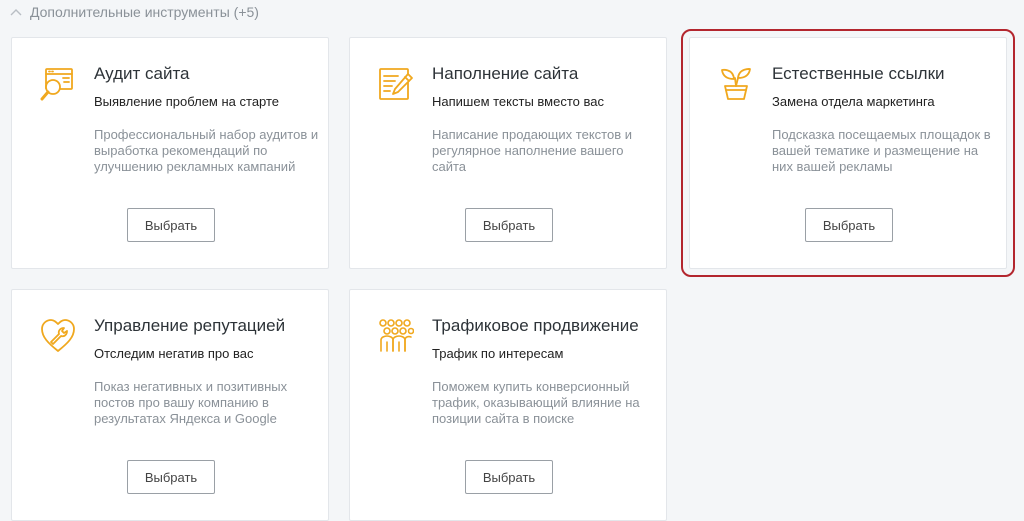 The height and width of the screenshot is (521, 1024). Describe the element at coordinates (171, 477) in the screenshot. I see `select-button-reputation: Выбрать` at that location.